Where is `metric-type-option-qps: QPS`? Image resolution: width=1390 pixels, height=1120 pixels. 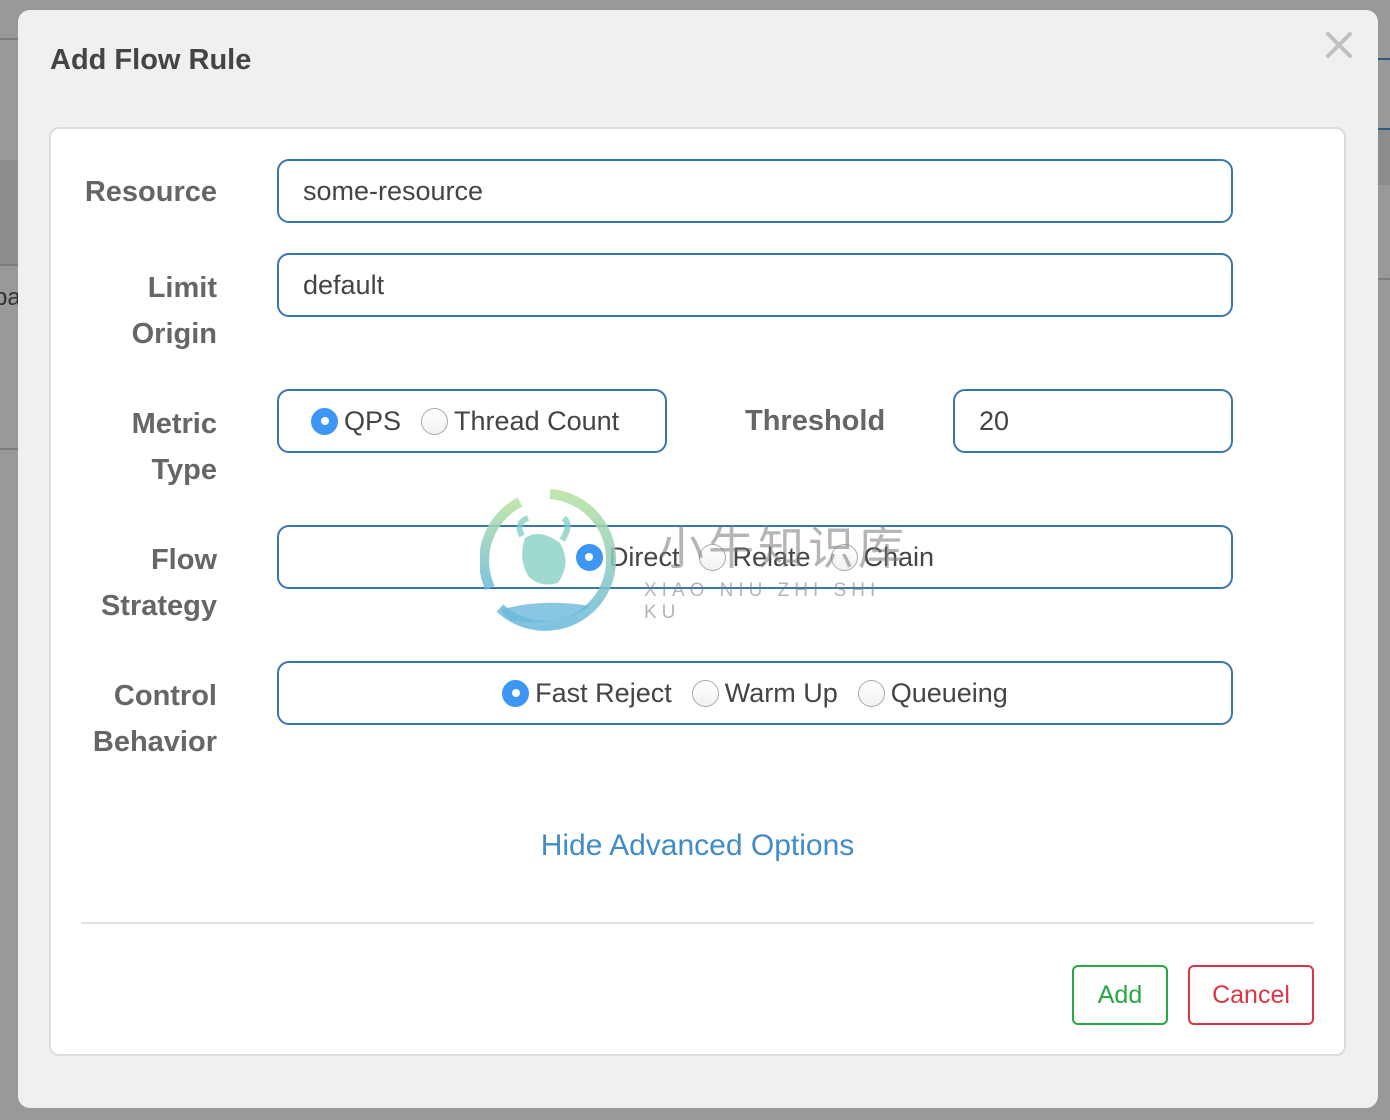
metric-type-option-qps: QPS is located at coordinates (356, 421).